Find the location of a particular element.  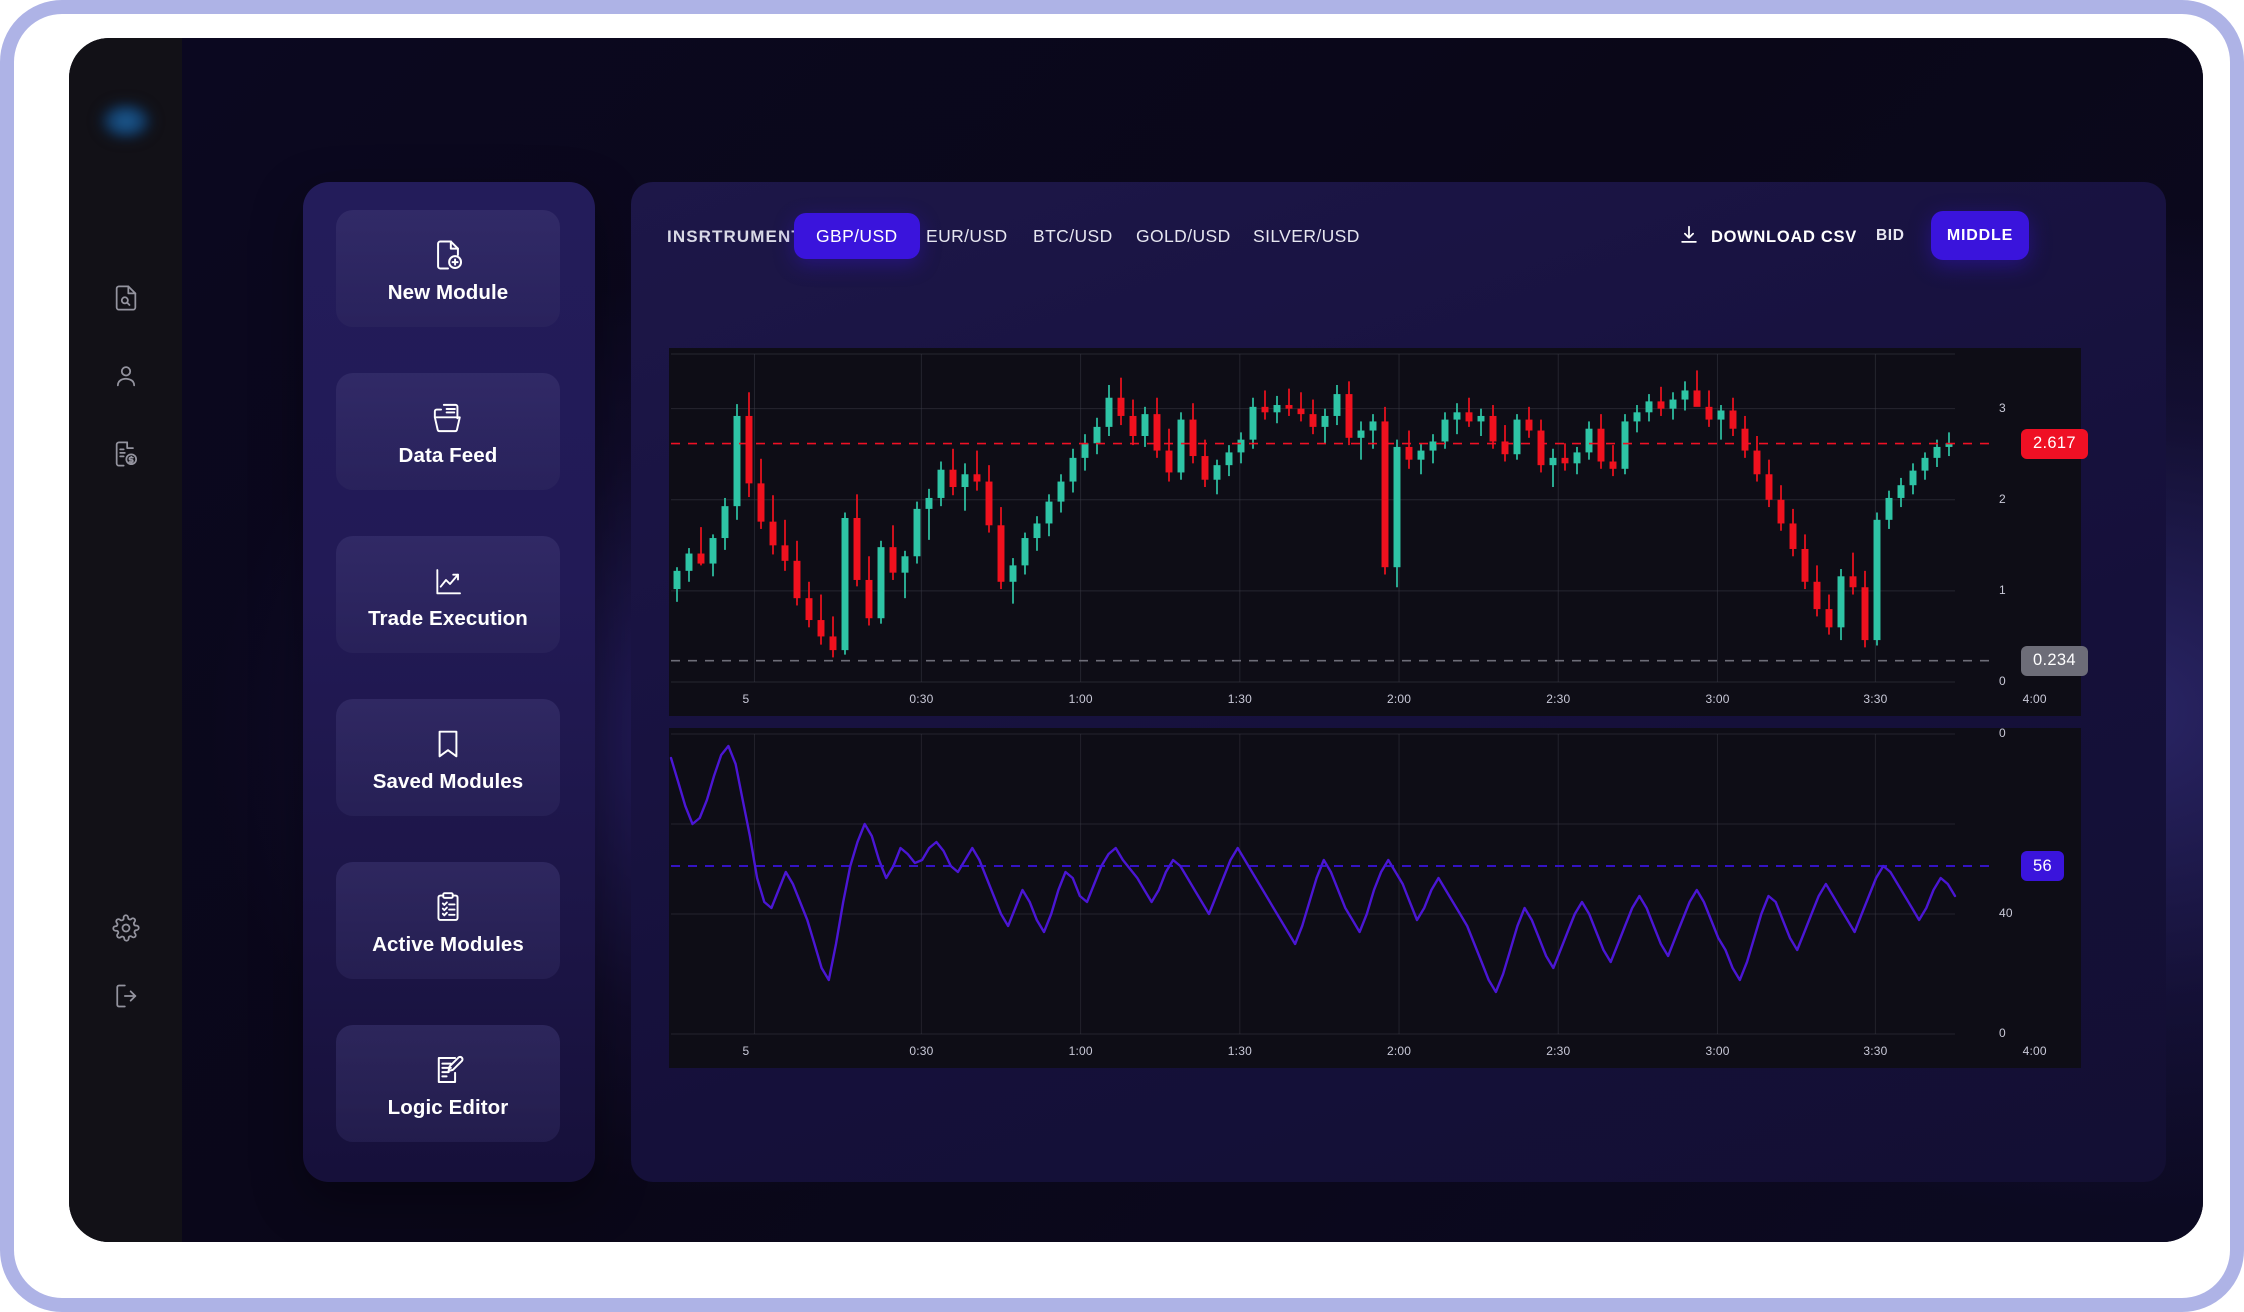

module-card-label: Trade Execution is located at coordinates (448, 618).